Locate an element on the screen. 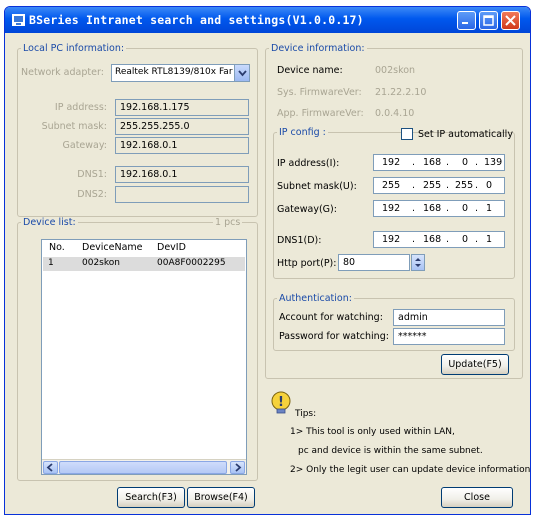  column-header-devid: DevID is located at coordinates (171, 248).